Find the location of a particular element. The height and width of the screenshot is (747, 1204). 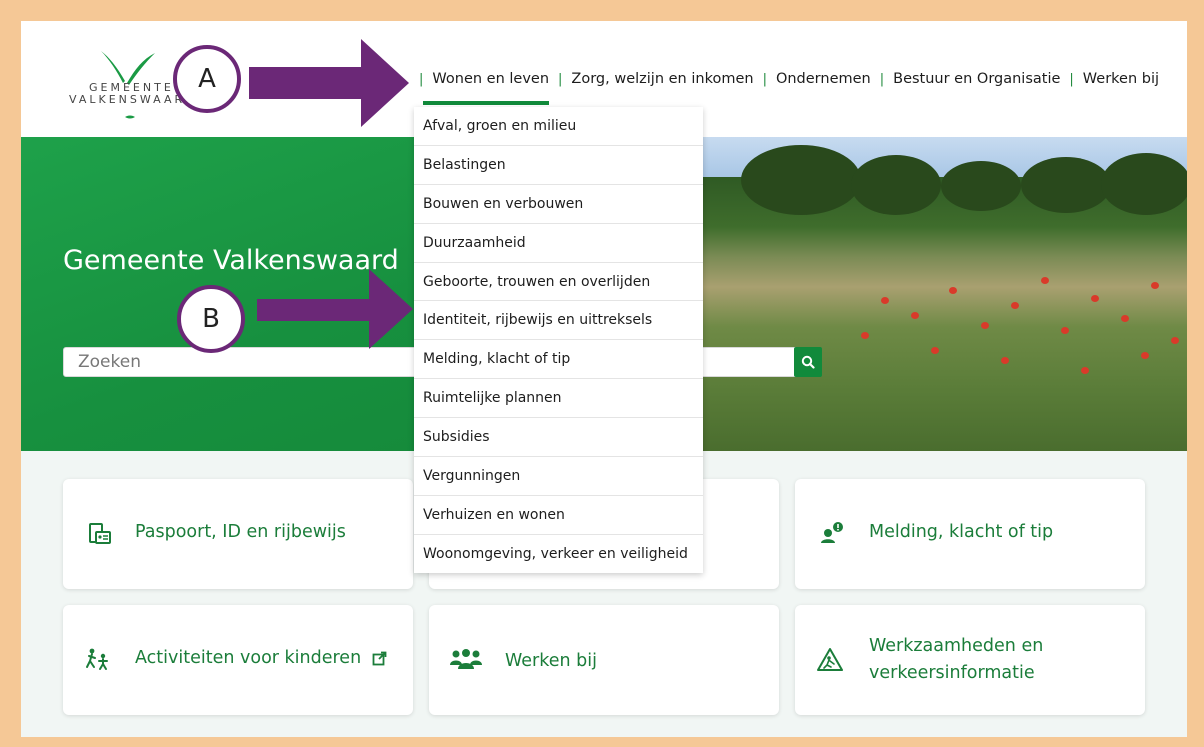

dropdown-item-identiteit: Identiteit, rijbewijs en uittreksels is located at coordinates (558, 321).